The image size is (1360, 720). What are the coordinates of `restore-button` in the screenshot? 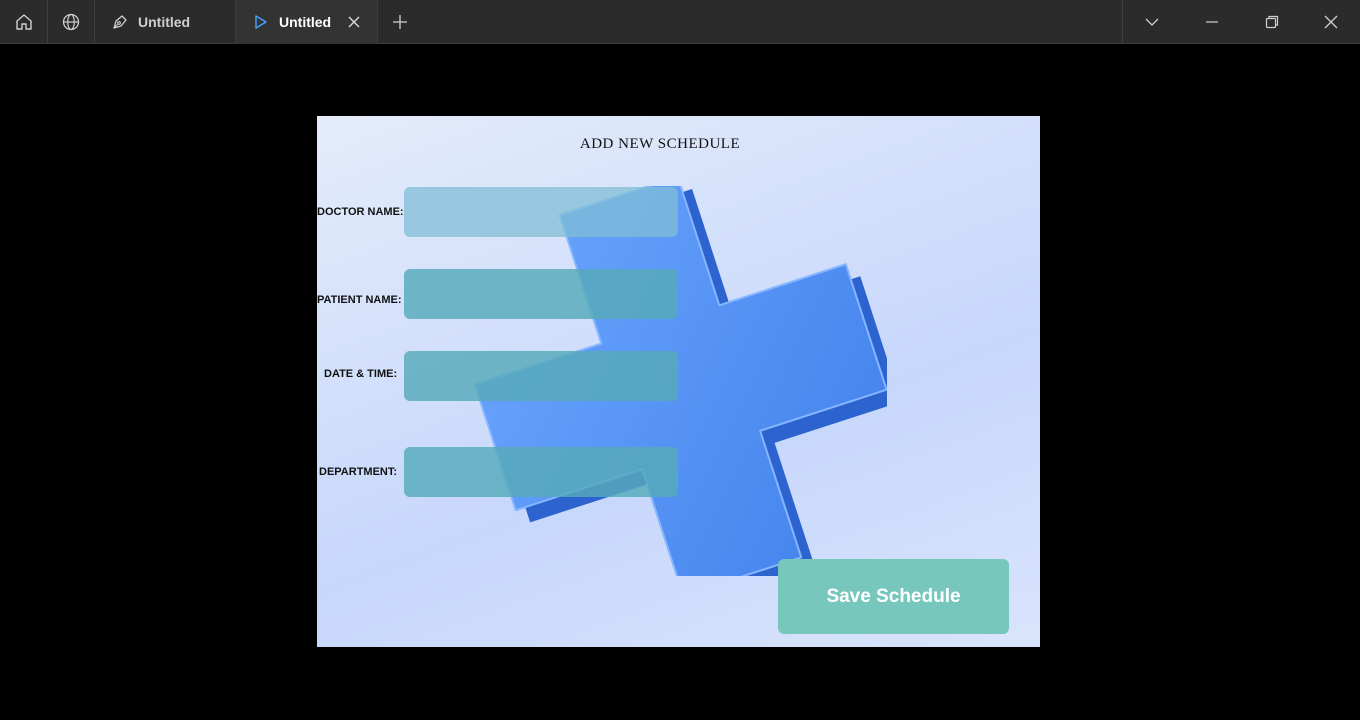 It's located at (1271, 22).